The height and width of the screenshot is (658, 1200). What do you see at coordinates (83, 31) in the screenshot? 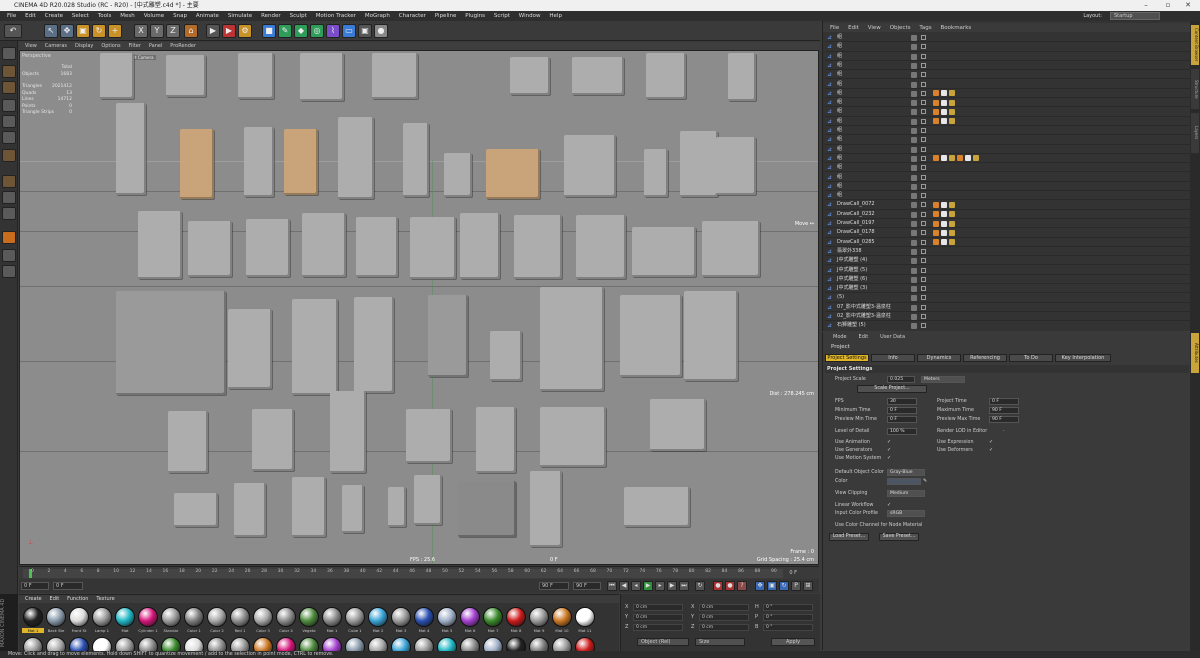
I see `scale-tool-button: ▣` at bounding box center [83, 31].